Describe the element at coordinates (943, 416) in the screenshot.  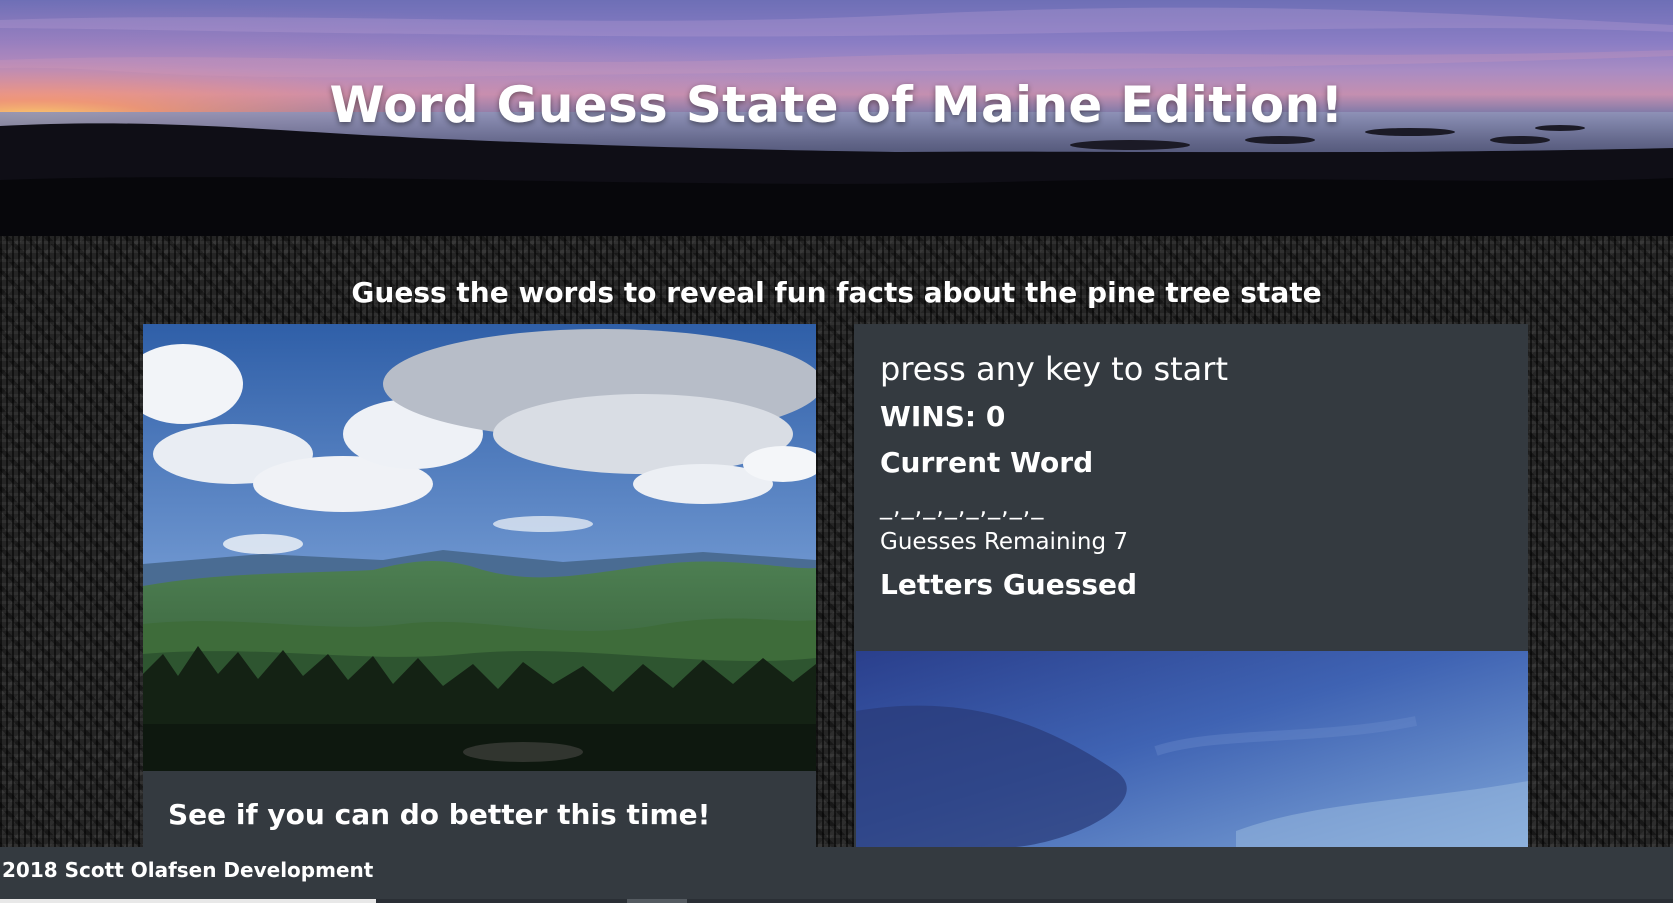
I see `wins-counter: WINS: 0` at that location.